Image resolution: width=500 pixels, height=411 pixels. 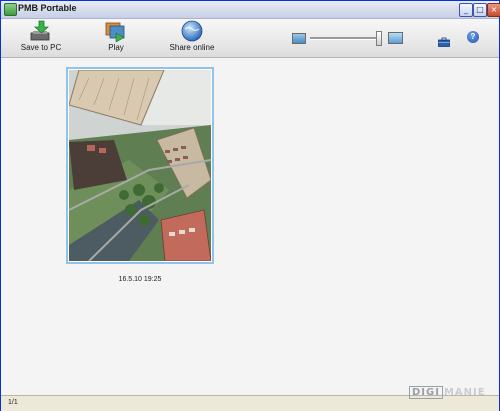 What do you see at coordinates (10, 9) in the screenshot?
I see `app-icon` at bounding box center [10, 9].